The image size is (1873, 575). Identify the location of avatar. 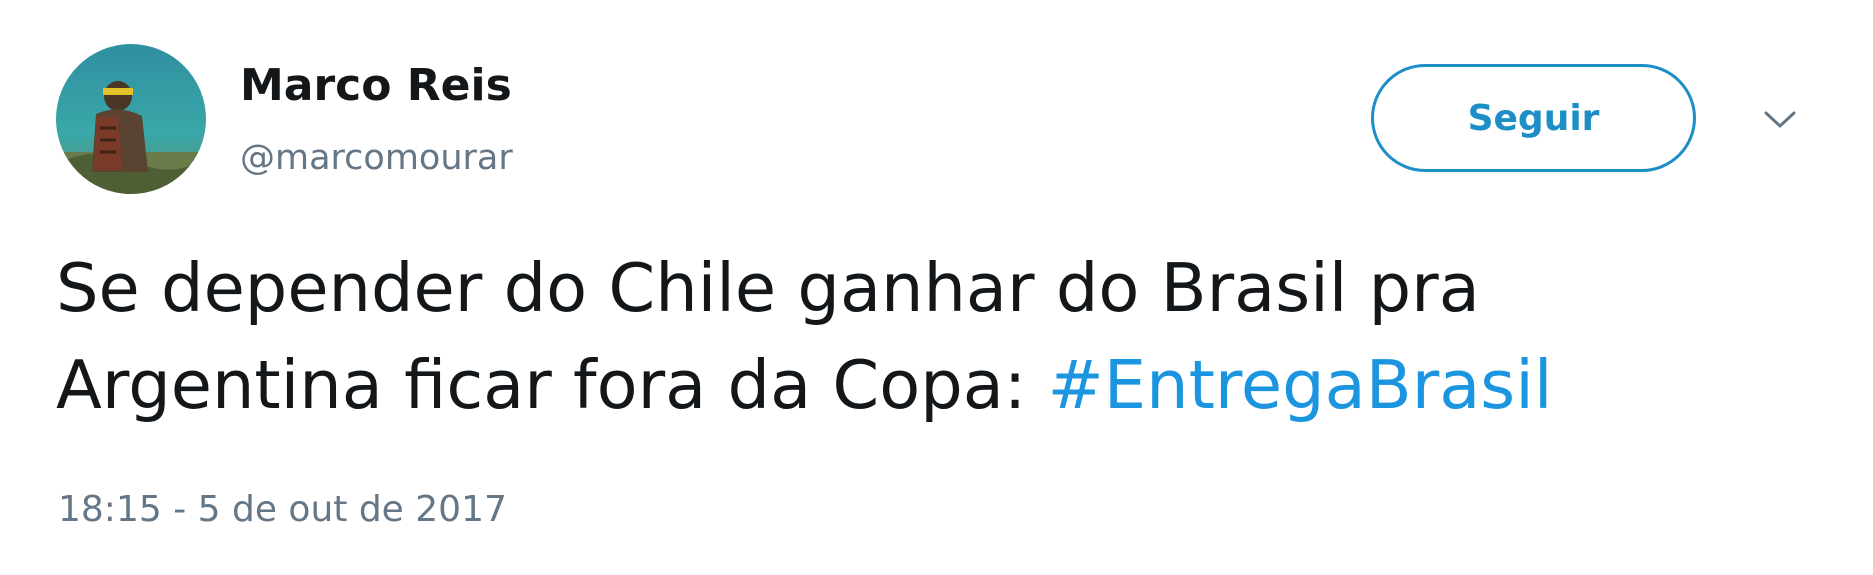
(131, 119).